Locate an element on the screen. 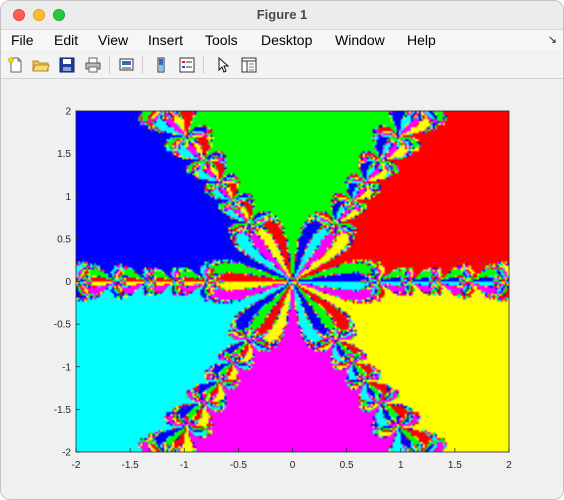 The height and width of the screenshot is (500, 564). x-tick-label: 1.5 is located at coordinates (455, 465).